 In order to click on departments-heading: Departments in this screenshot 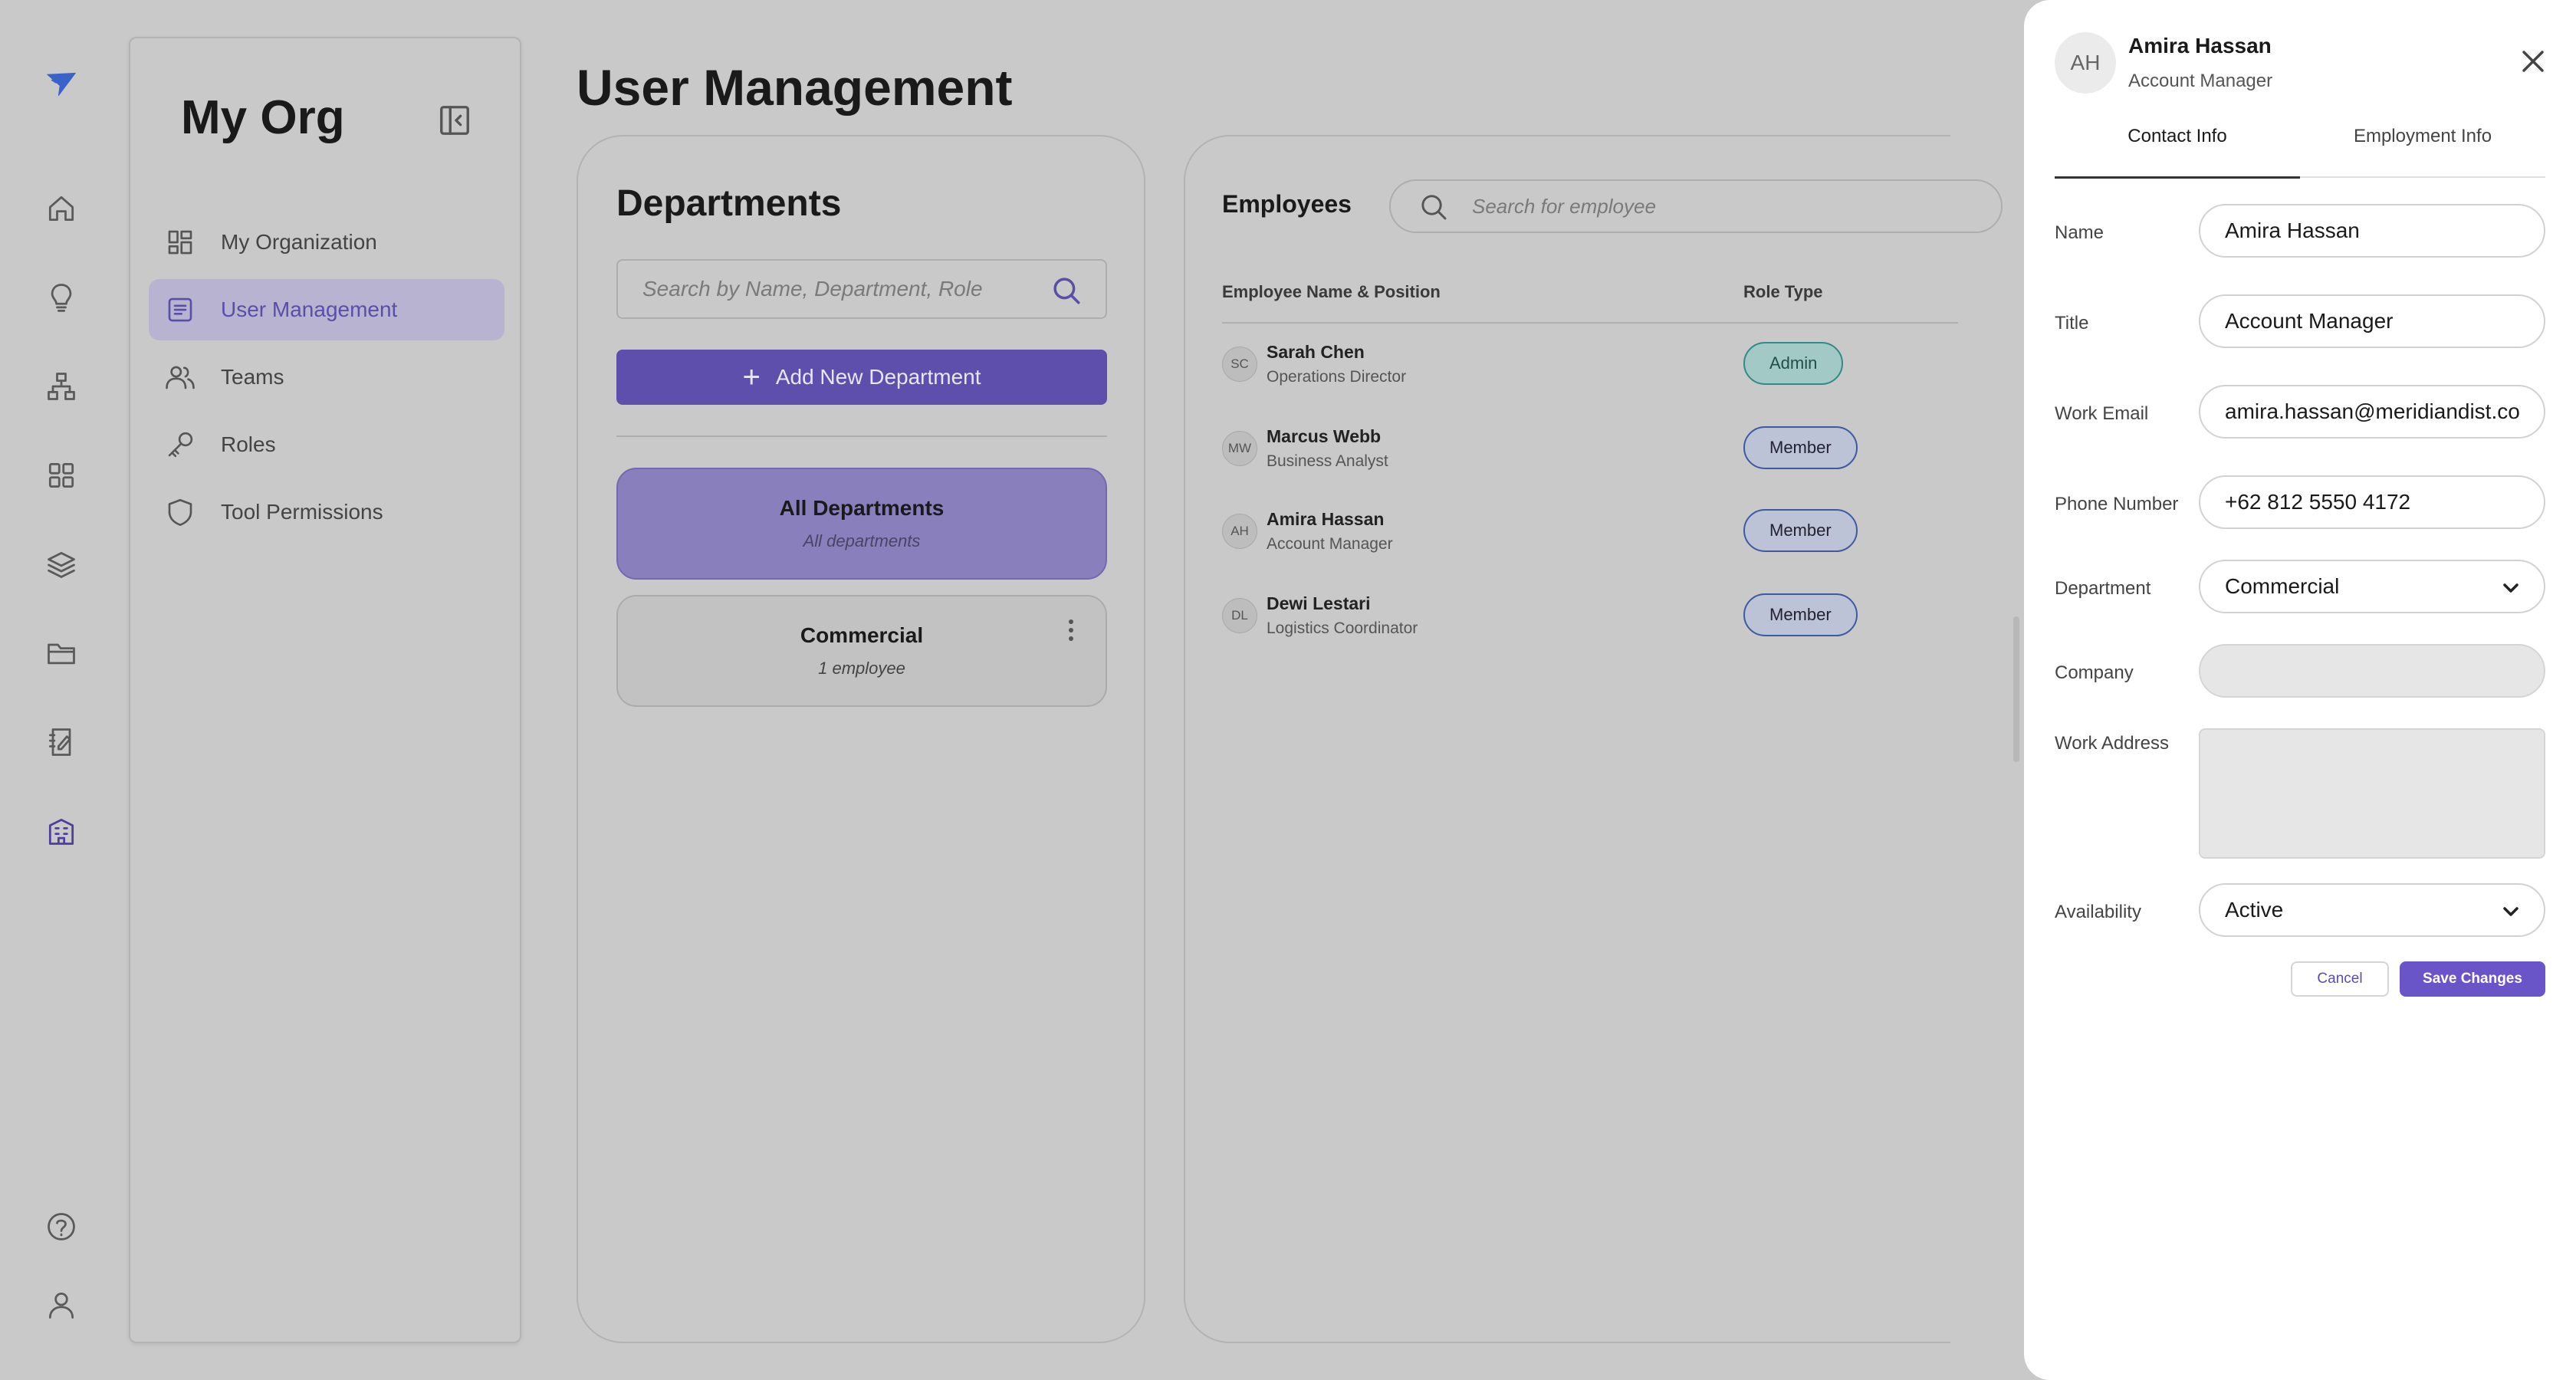, I will do `click(729, 204)`.